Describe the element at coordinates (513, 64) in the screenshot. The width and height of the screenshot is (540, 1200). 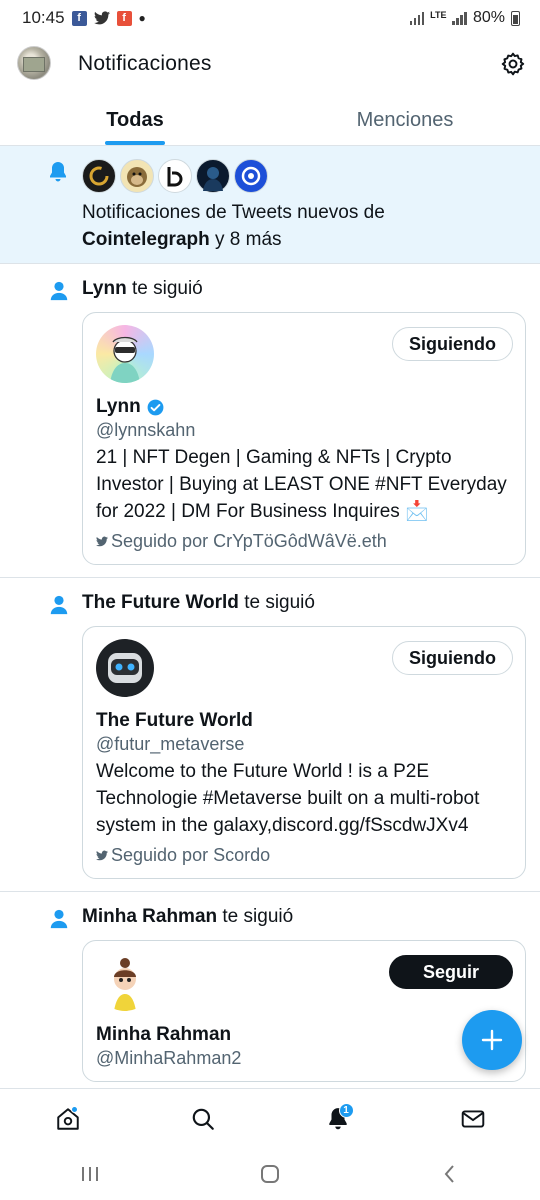
I see `settings-gear-icon` at that location.